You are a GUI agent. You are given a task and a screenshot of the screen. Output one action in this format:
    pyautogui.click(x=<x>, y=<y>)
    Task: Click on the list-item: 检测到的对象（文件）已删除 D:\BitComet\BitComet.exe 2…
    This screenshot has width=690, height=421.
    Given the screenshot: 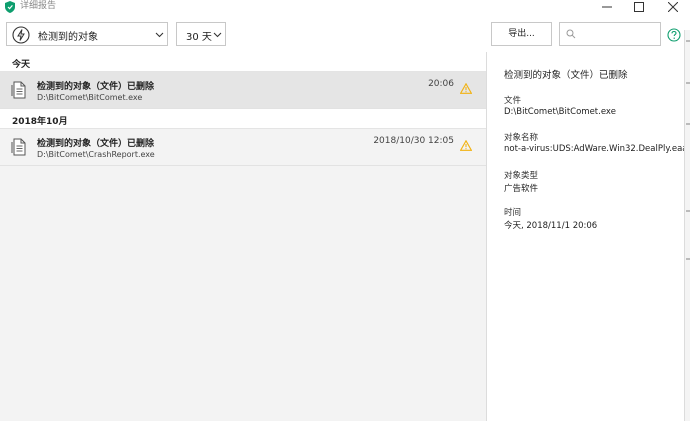 What is the action you would take?
    pyautogui.click(x=243, y=90)
    